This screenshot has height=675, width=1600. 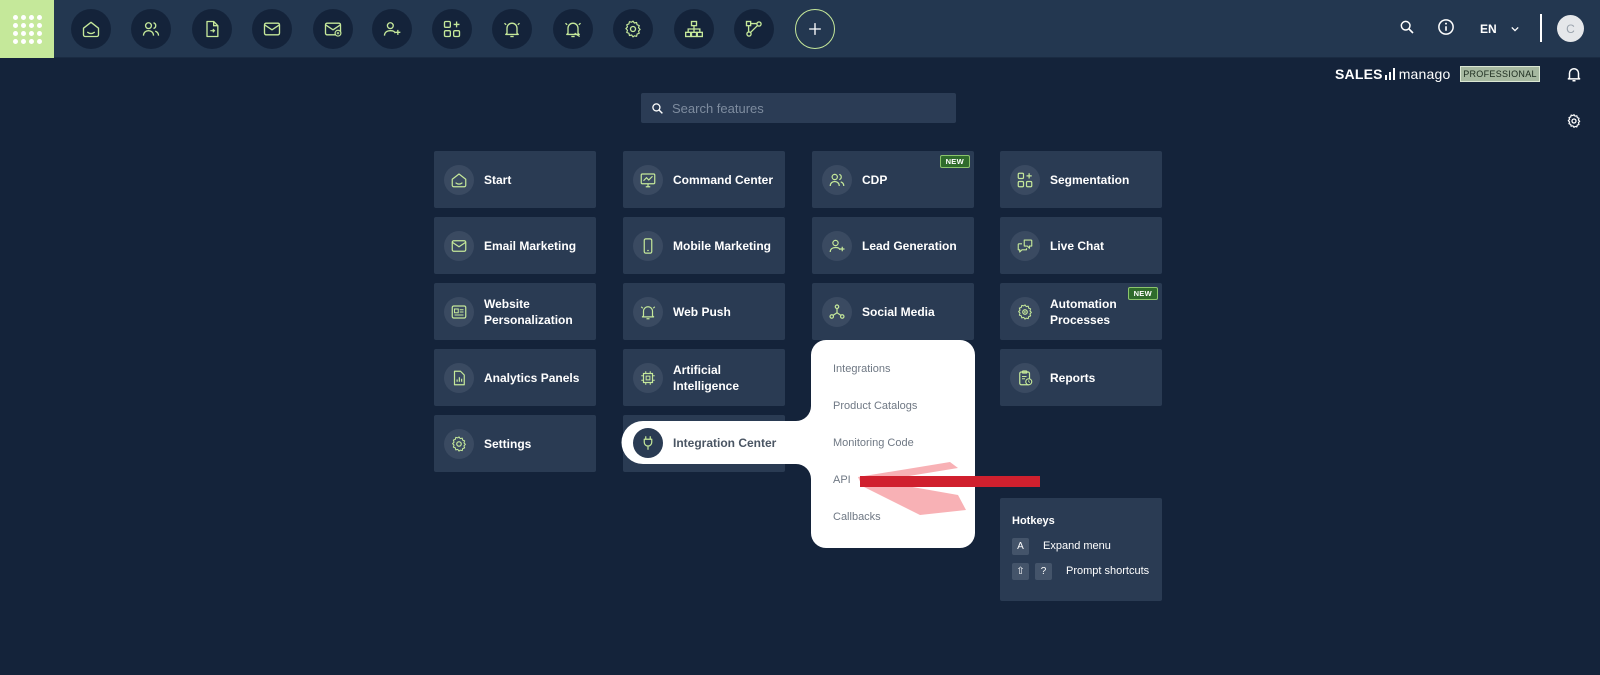 I want to click on plug-icon, so click(x=648, y=443).